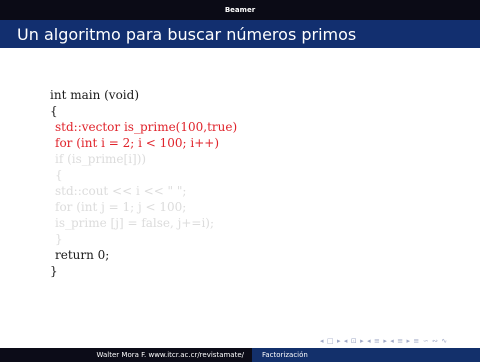  I want to click on code-line: if (is_prime[i])), so click(101, 159).